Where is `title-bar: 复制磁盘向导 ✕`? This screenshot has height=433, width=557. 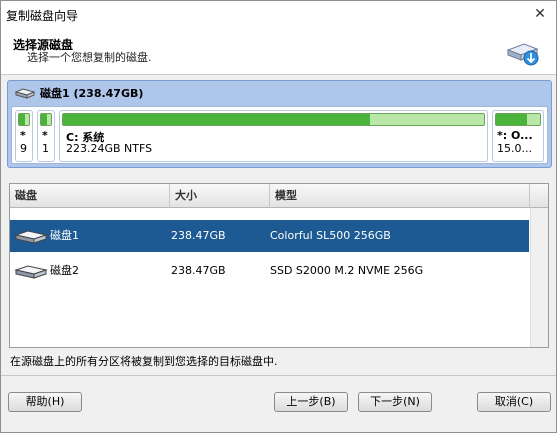
title-bar: 复制磁盘向导 ✕ is located at coordinates (278, 14).